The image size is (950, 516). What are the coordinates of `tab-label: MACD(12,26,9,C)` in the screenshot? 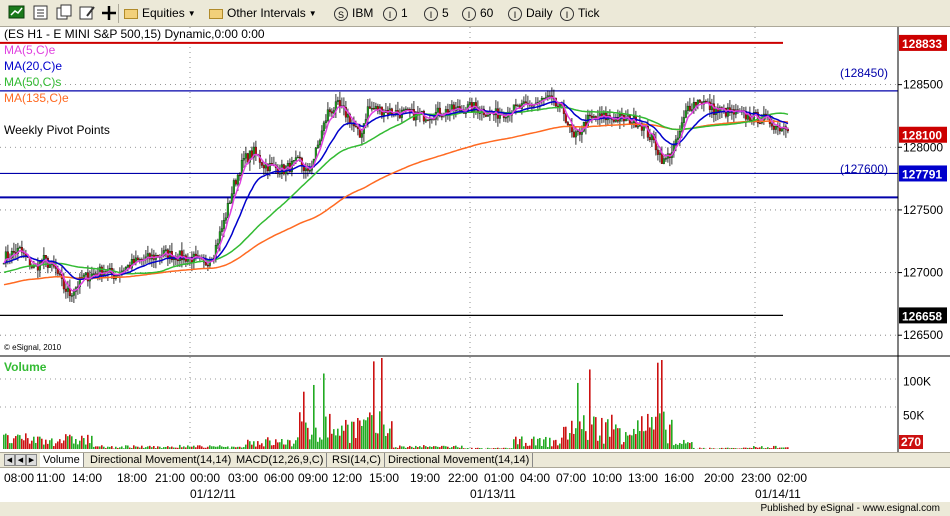 It's located at (280, 460).